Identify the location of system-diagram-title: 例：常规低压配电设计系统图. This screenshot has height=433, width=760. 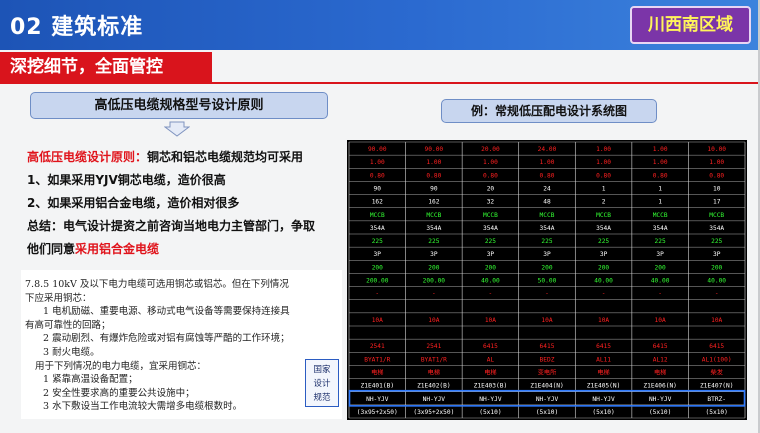
(549, 111).